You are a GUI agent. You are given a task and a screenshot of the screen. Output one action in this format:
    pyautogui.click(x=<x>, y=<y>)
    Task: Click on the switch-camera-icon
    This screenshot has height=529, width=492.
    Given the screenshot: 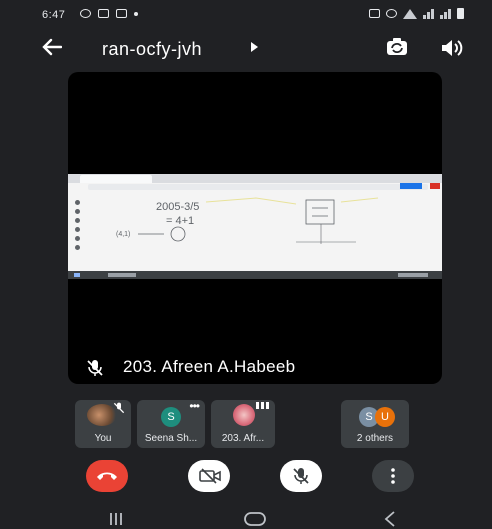 What is the action you would take?
    pyautogui.click(x=397, y=47)
    